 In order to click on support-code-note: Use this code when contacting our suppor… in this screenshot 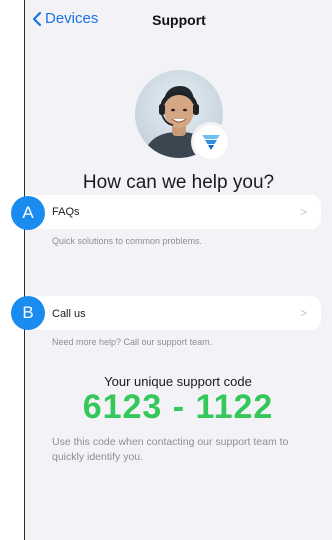, I will do `click(170, 449)`.